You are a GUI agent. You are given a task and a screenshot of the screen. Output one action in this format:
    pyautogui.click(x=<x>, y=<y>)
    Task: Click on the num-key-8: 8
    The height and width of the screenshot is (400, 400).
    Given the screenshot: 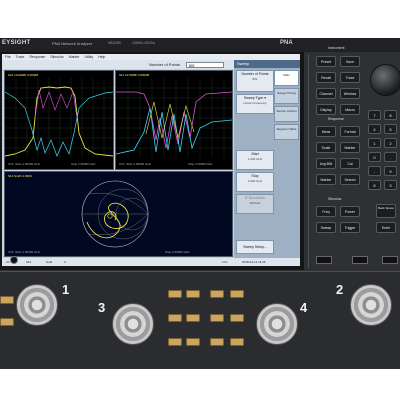 What is the action you would take?
    pyautogui.click(x=390, y=115)
    